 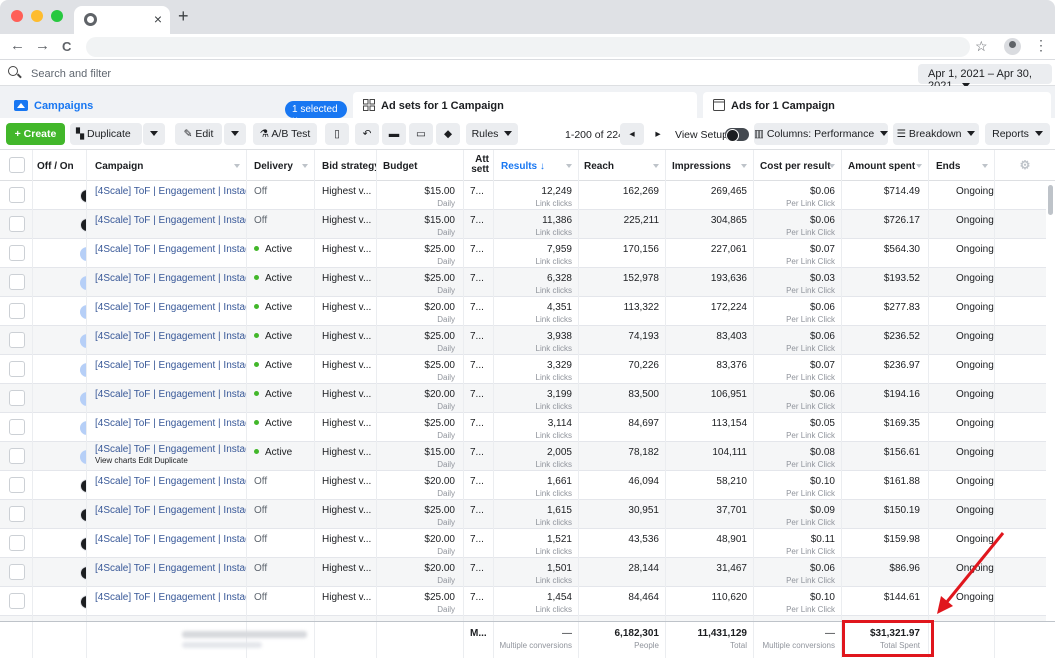 I want to click on table-scrollbar, so click(x=1050, y=402).